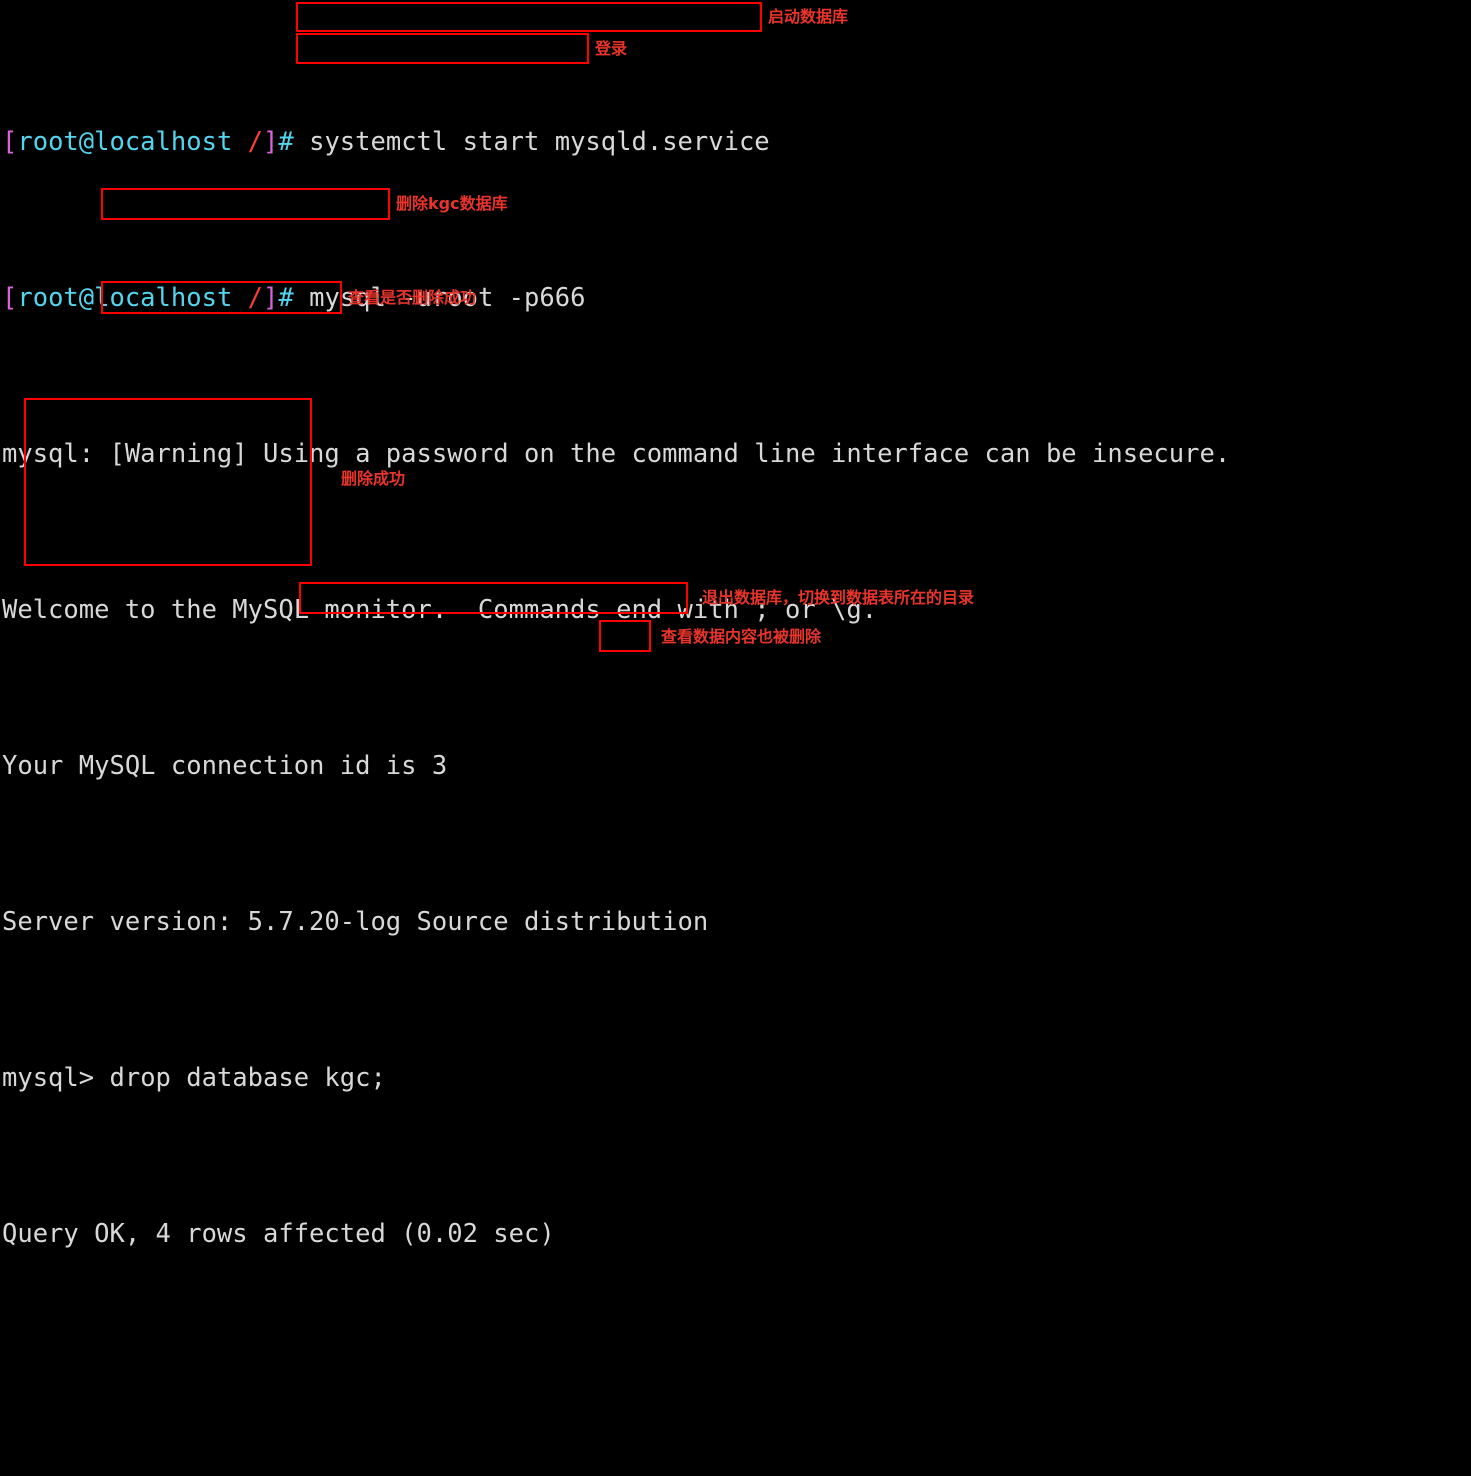 The image size is (1471, 1476). What do you see at coordinates (616, 298) in the screenshot?
I see `terminal-line-mysql-login: [root@localhost /]# mysql -uroot -p666` at bounding box center [616, 298].